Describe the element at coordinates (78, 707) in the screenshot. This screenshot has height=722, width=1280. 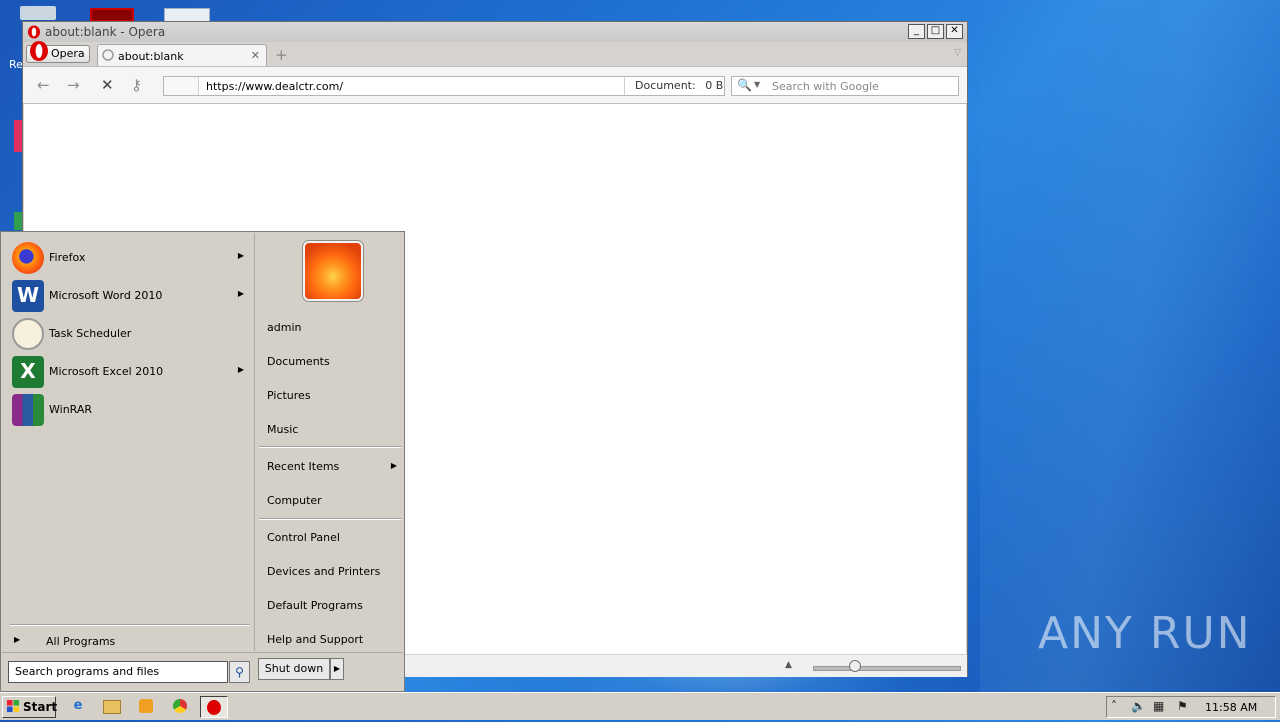
I see `internet-explorer-icon: e` at that location.